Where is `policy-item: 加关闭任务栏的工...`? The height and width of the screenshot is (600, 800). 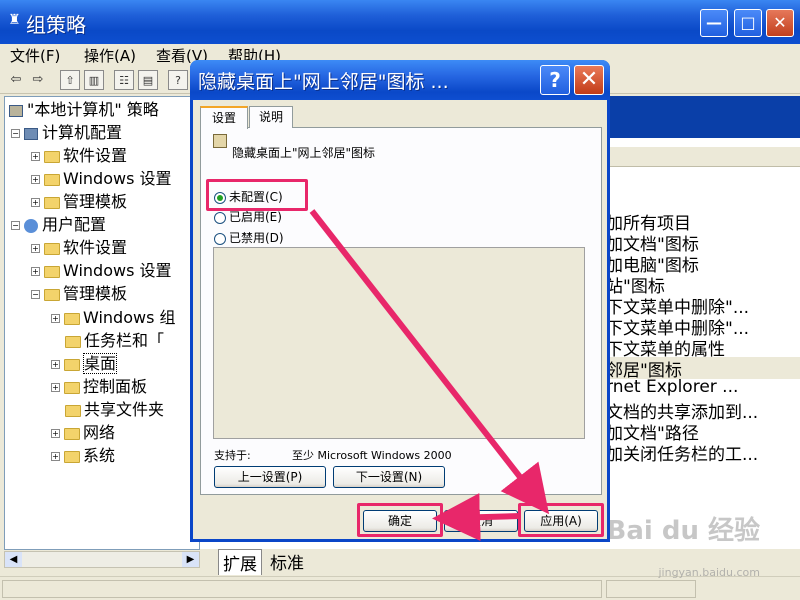
policy-item: 加关闭任务栏的工... is located at coordinates (682, 452).